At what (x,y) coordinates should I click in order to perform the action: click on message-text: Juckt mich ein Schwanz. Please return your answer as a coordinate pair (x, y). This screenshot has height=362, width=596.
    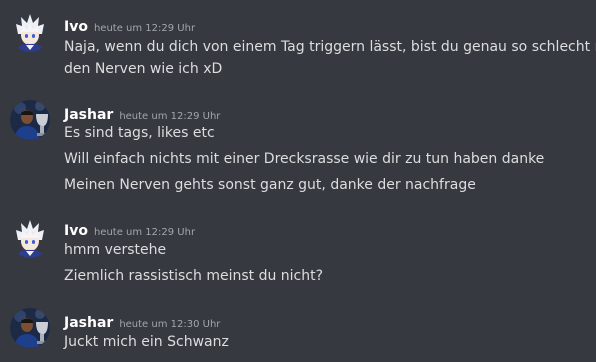
    Looking at the image, I should click on (146, 342).